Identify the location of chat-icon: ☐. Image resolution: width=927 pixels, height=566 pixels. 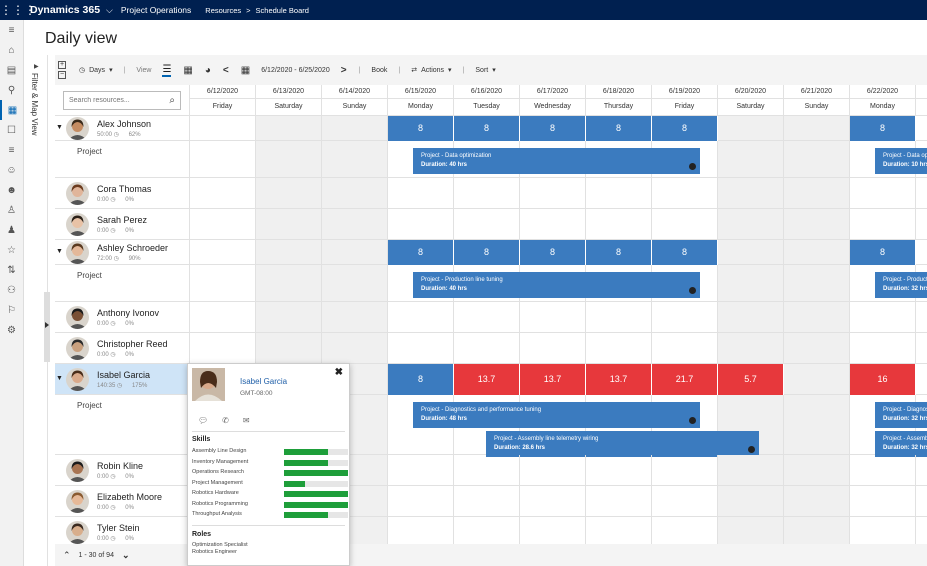
(11, 130).